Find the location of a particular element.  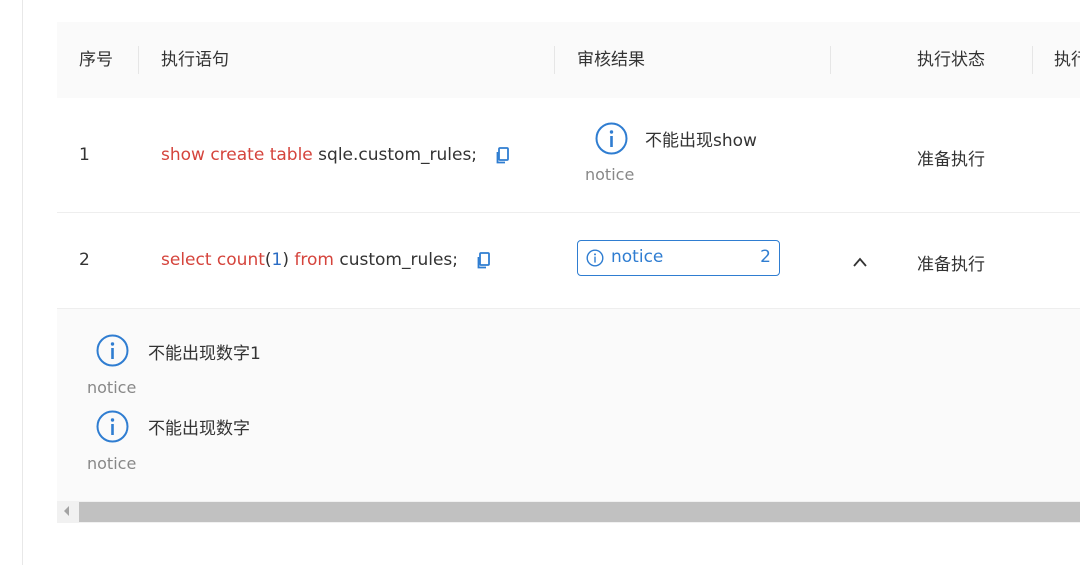

sql-keyword: show create table is located at coordinates (237, 155).